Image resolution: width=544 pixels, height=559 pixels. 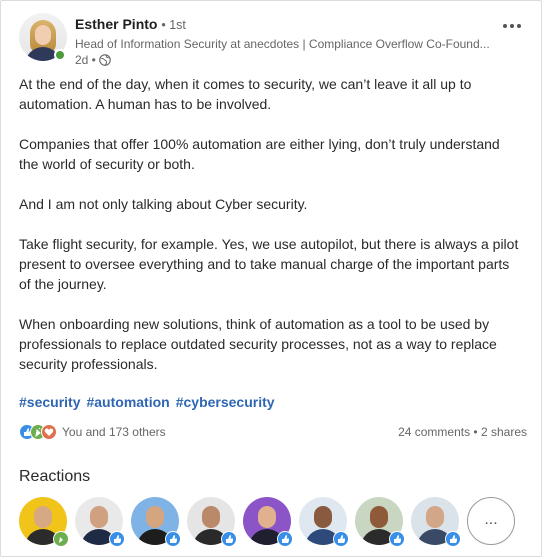 I want to click on hashtag-security: #security, so click(x=49, y=402).